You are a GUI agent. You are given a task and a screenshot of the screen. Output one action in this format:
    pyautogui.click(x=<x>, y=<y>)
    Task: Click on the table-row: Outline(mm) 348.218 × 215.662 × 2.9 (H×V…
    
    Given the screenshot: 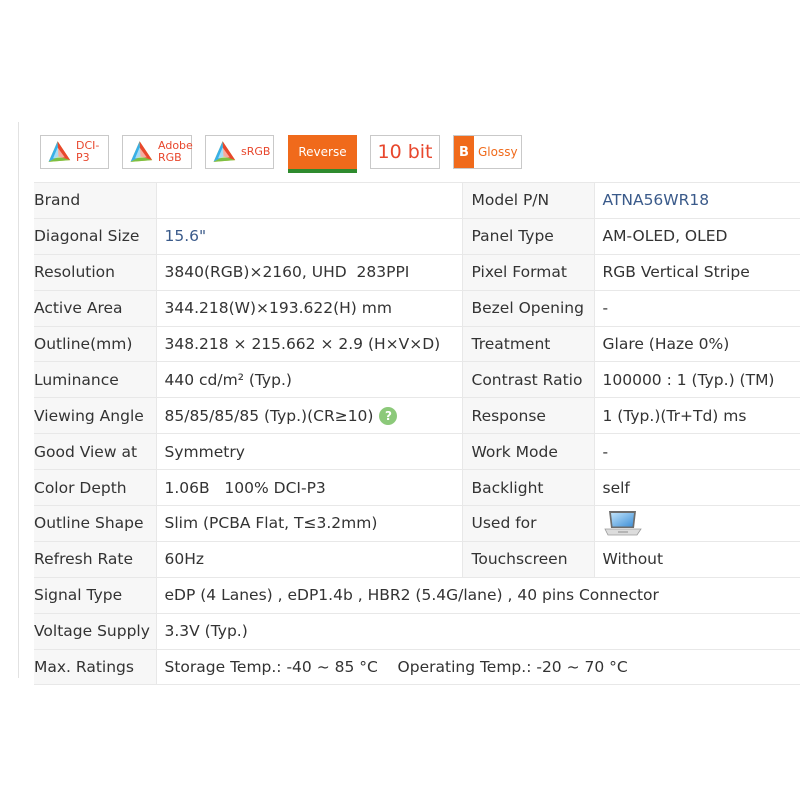 What is the action you would take?
    pyautogui.click(x=417, y=344)
    